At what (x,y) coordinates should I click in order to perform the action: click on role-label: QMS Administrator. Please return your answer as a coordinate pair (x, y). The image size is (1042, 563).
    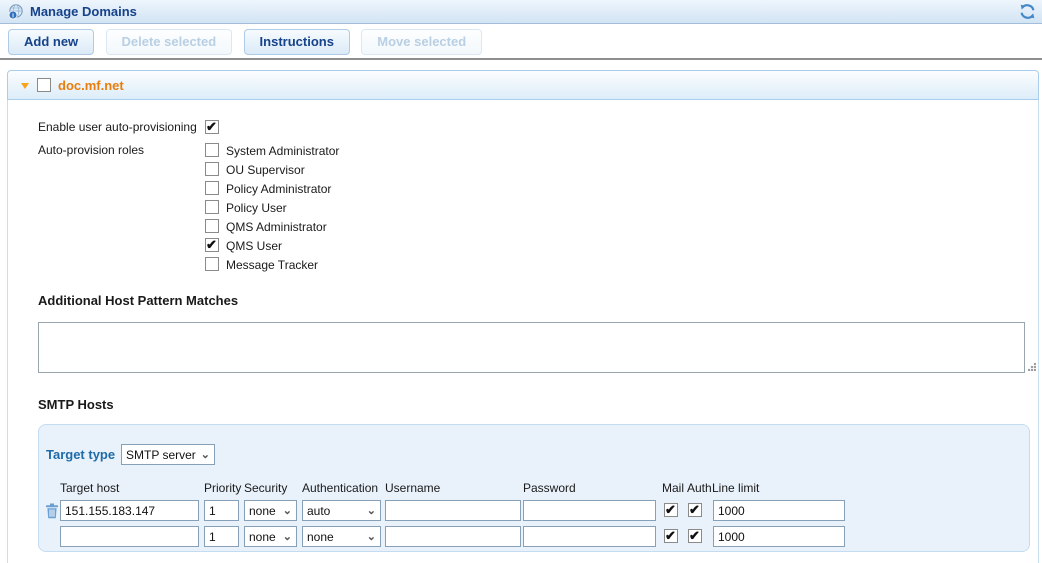
    Looking at the image, I should click on (276, 227).